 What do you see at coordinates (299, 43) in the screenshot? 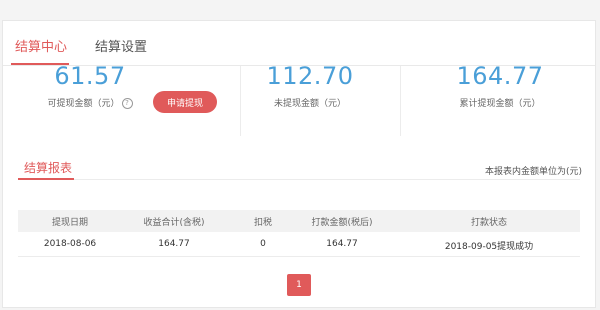
I see `tab-bar: 结算中心 结算设置` at bounding box center [299, 43].